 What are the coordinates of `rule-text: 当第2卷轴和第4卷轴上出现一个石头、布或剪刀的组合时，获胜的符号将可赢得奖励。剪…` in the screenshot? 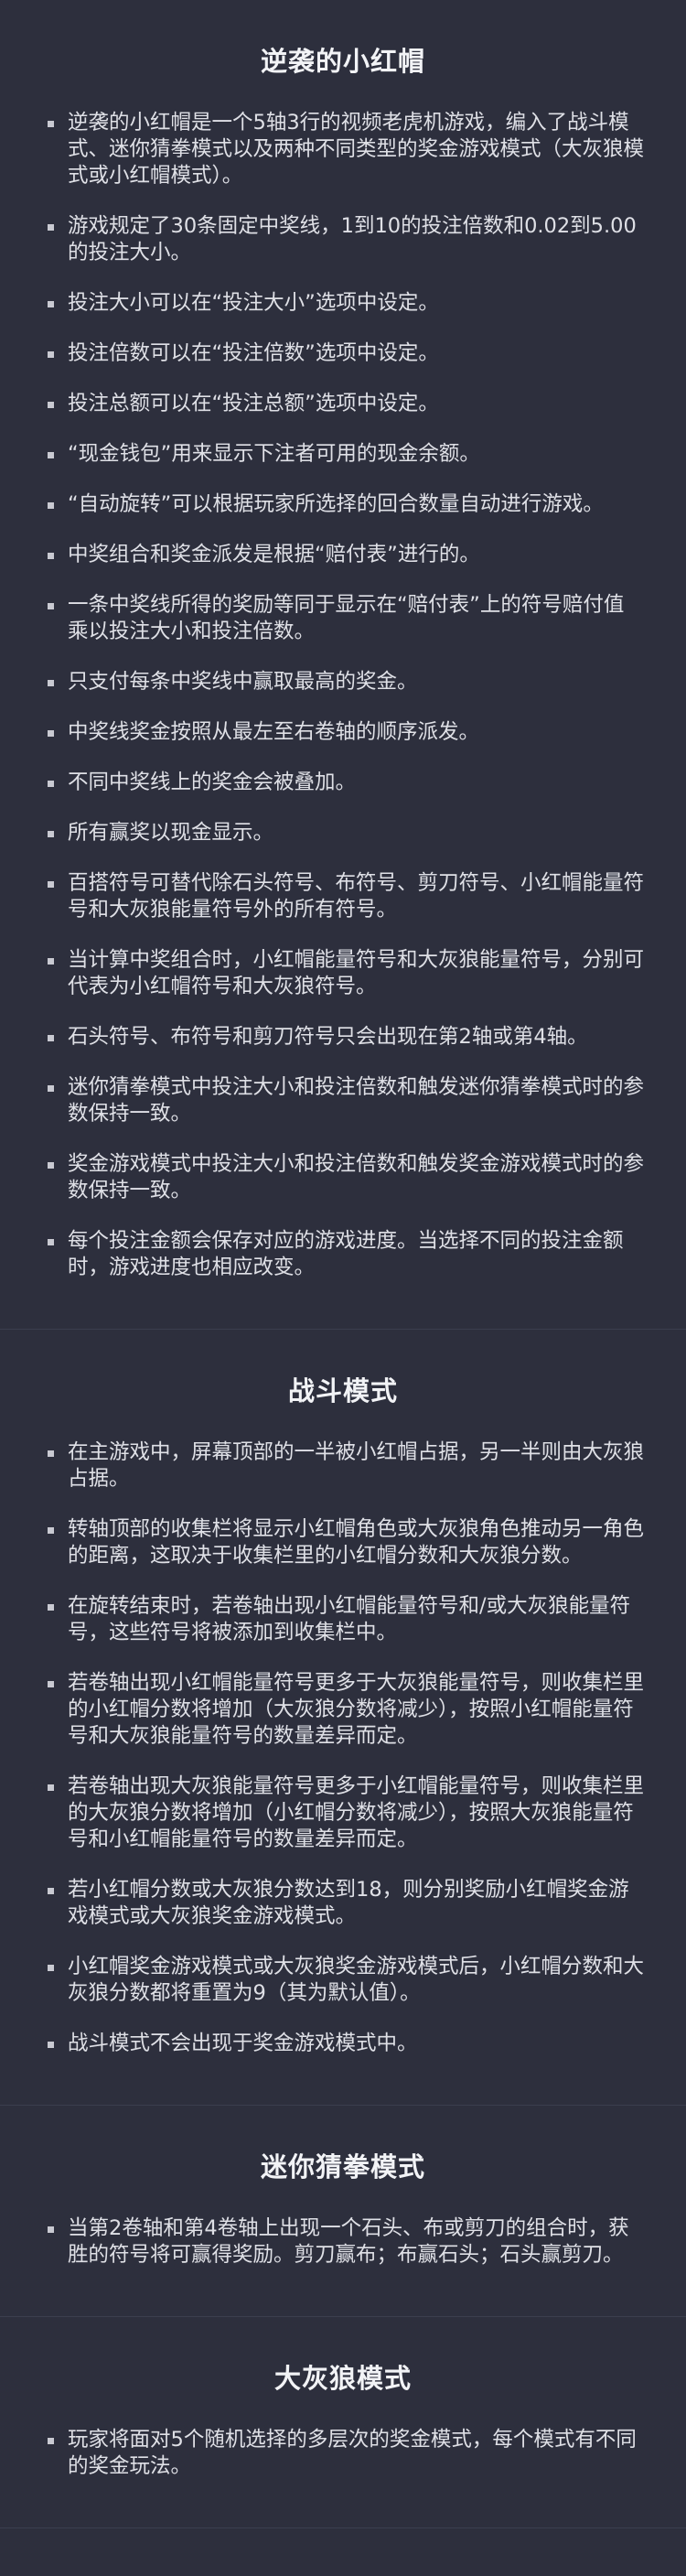 It's located at (348, 2241).